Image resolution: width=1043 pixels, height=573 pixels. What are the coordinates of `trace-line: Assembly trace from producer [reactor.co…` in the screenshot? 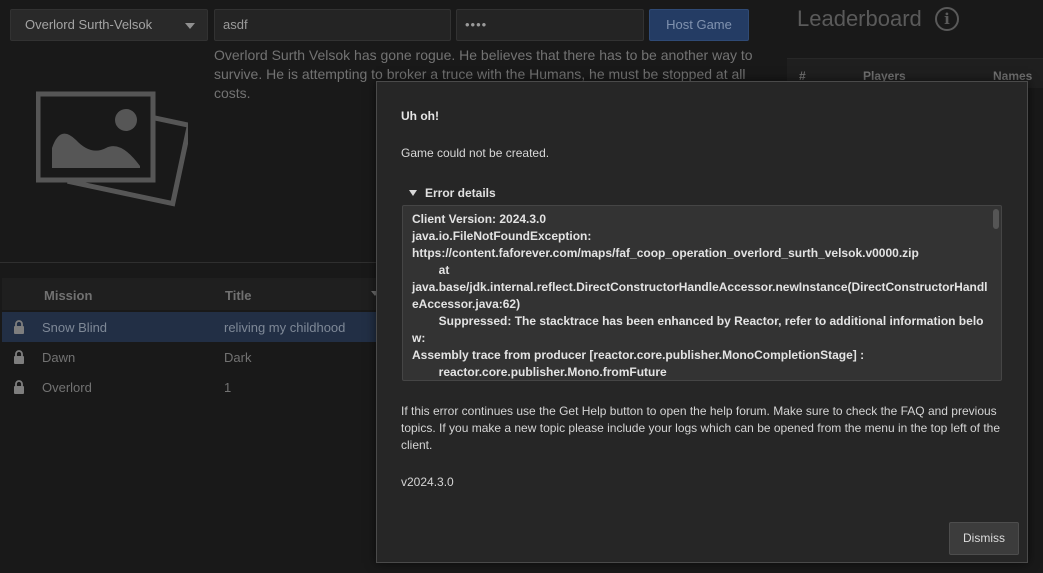 It's located at (638, 355).